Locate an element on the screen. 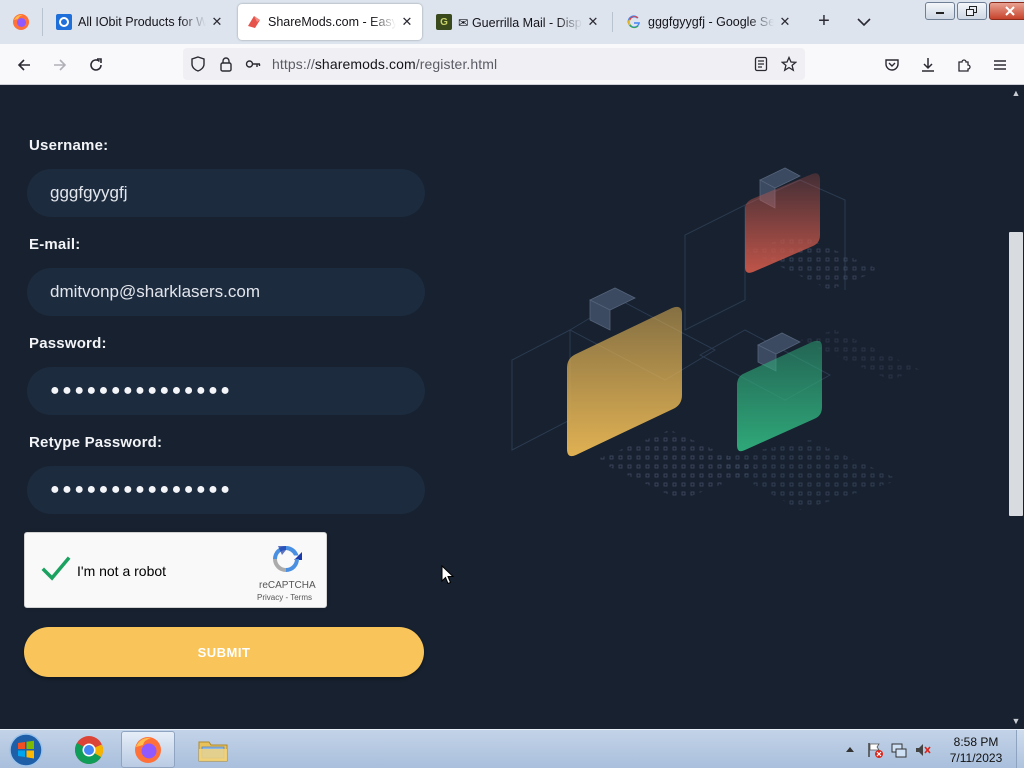 The height and width of the screenshot is (768, 1024). clock-date: 7/11/2023 is located at coordinates (976, 758).